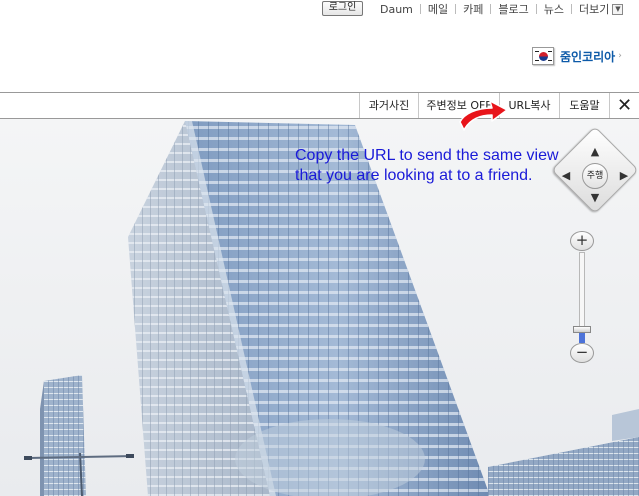  Describe the element at coordinates (595, 152) in the screenshot. I see `move-up-icon: ▲` at that location.